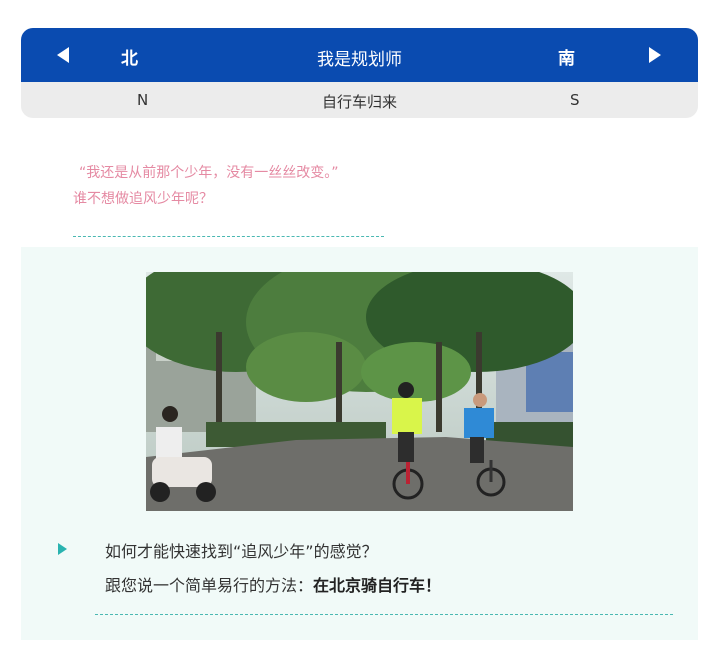  I want to click on section-line-2-bold: 在北京骑自行车！, so click(377, 585).